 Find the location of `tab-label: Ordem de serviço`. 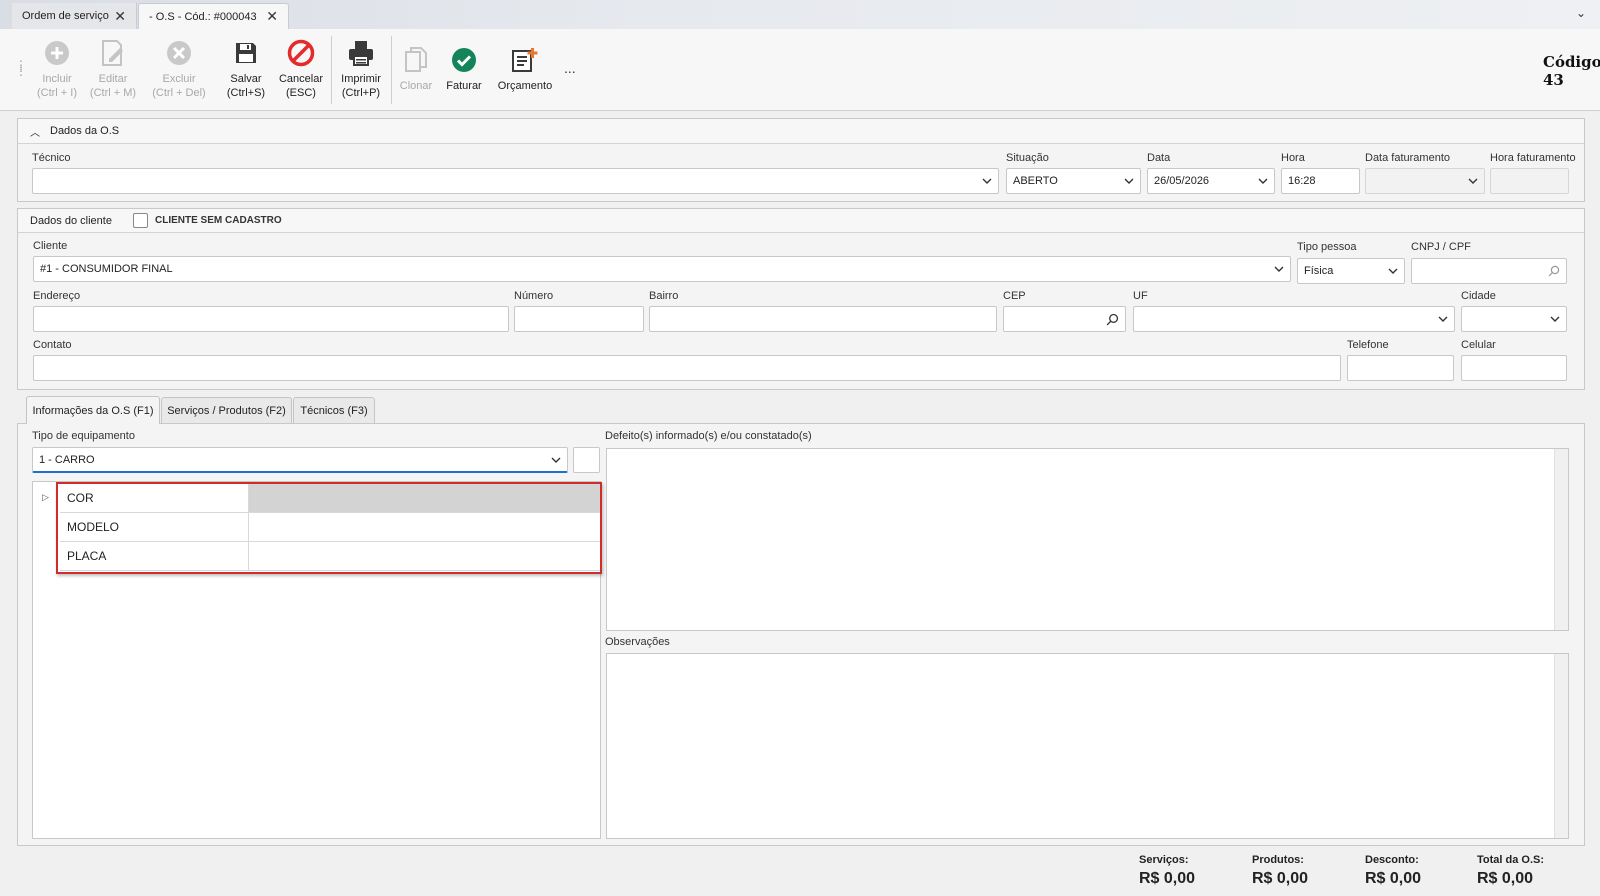

tab-label: Ordem de serviço is located at coordinates (65, 16).